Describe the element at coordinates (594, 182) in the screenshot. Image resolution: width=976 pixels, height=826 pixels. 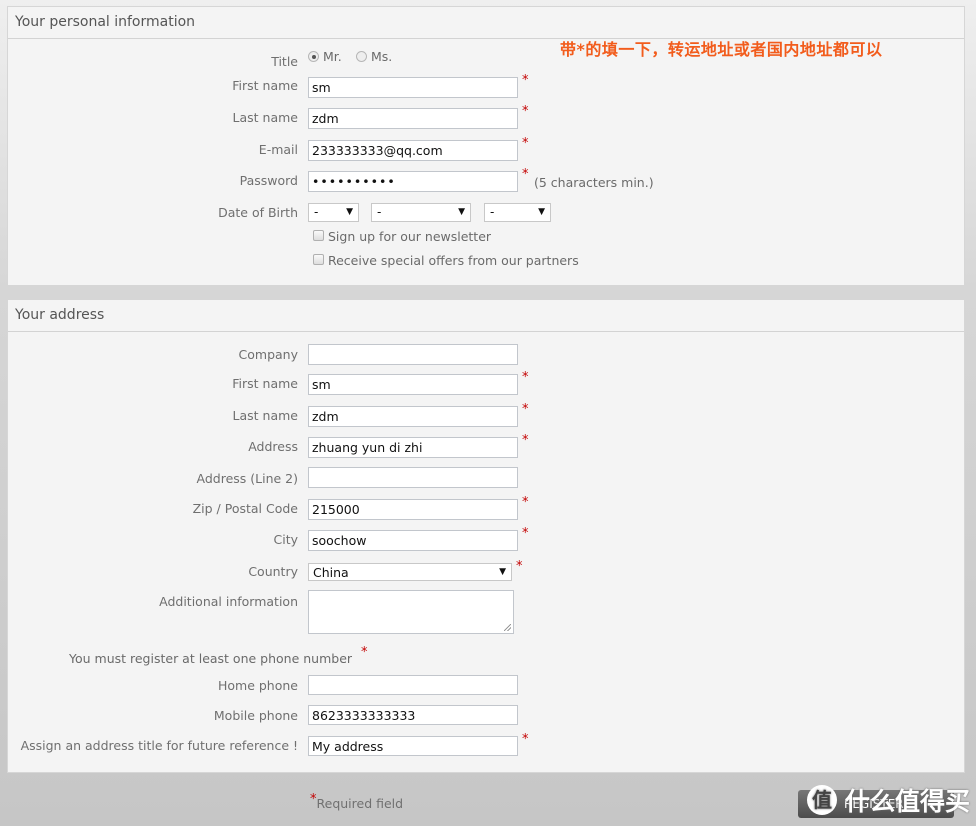
I see `password-hint: (5 characters min.)` at that location.